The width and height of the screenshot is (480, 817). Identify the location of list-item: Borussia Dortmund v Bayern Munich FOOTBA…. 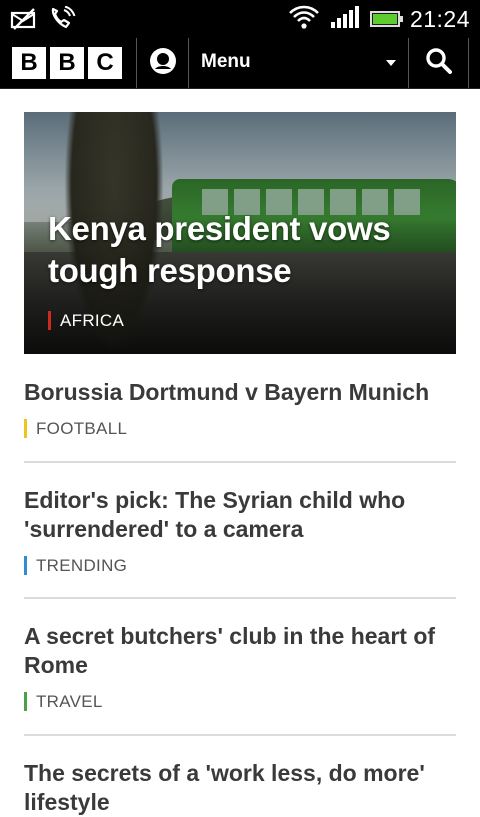
(240, 408).